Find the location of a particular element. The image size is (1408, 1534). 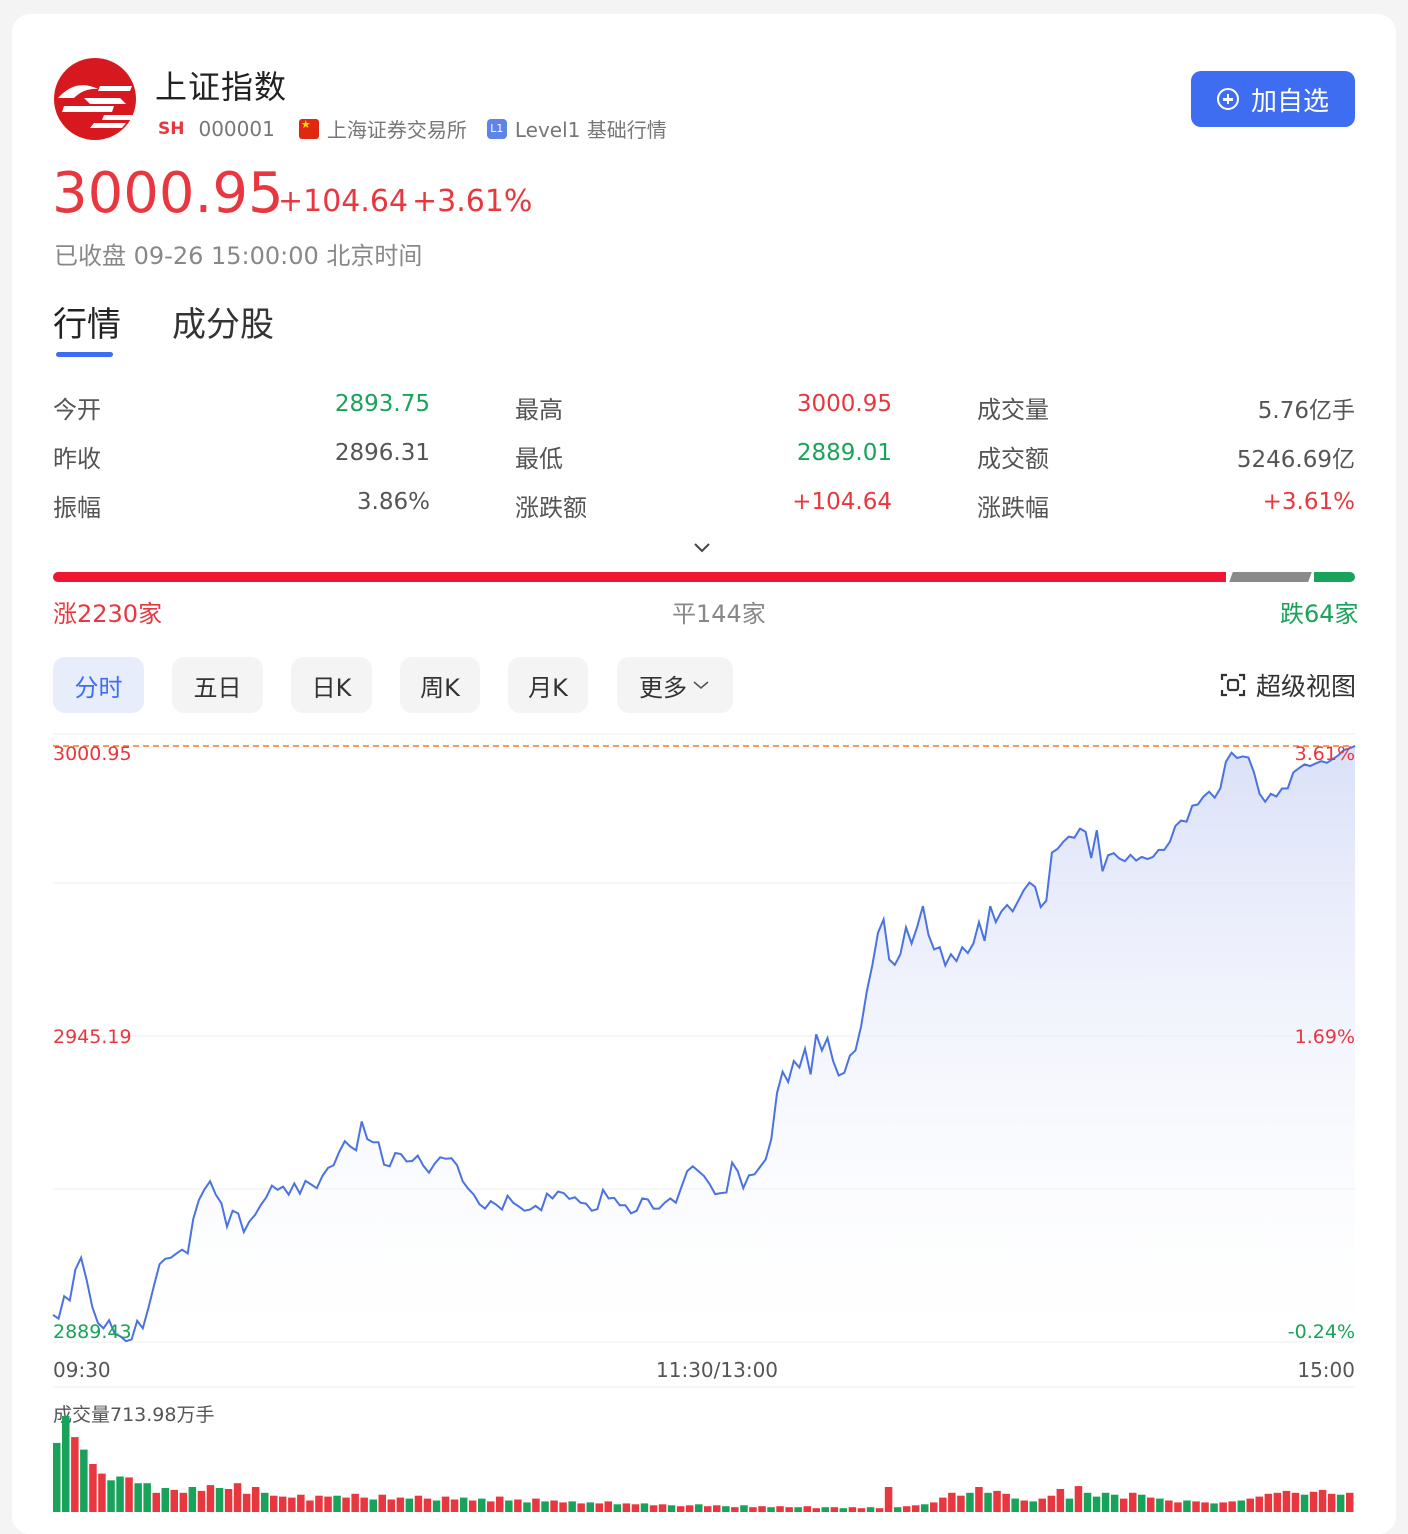

stat-value-turnover: 5246.69亿 is located at coordinates (1295, 460).